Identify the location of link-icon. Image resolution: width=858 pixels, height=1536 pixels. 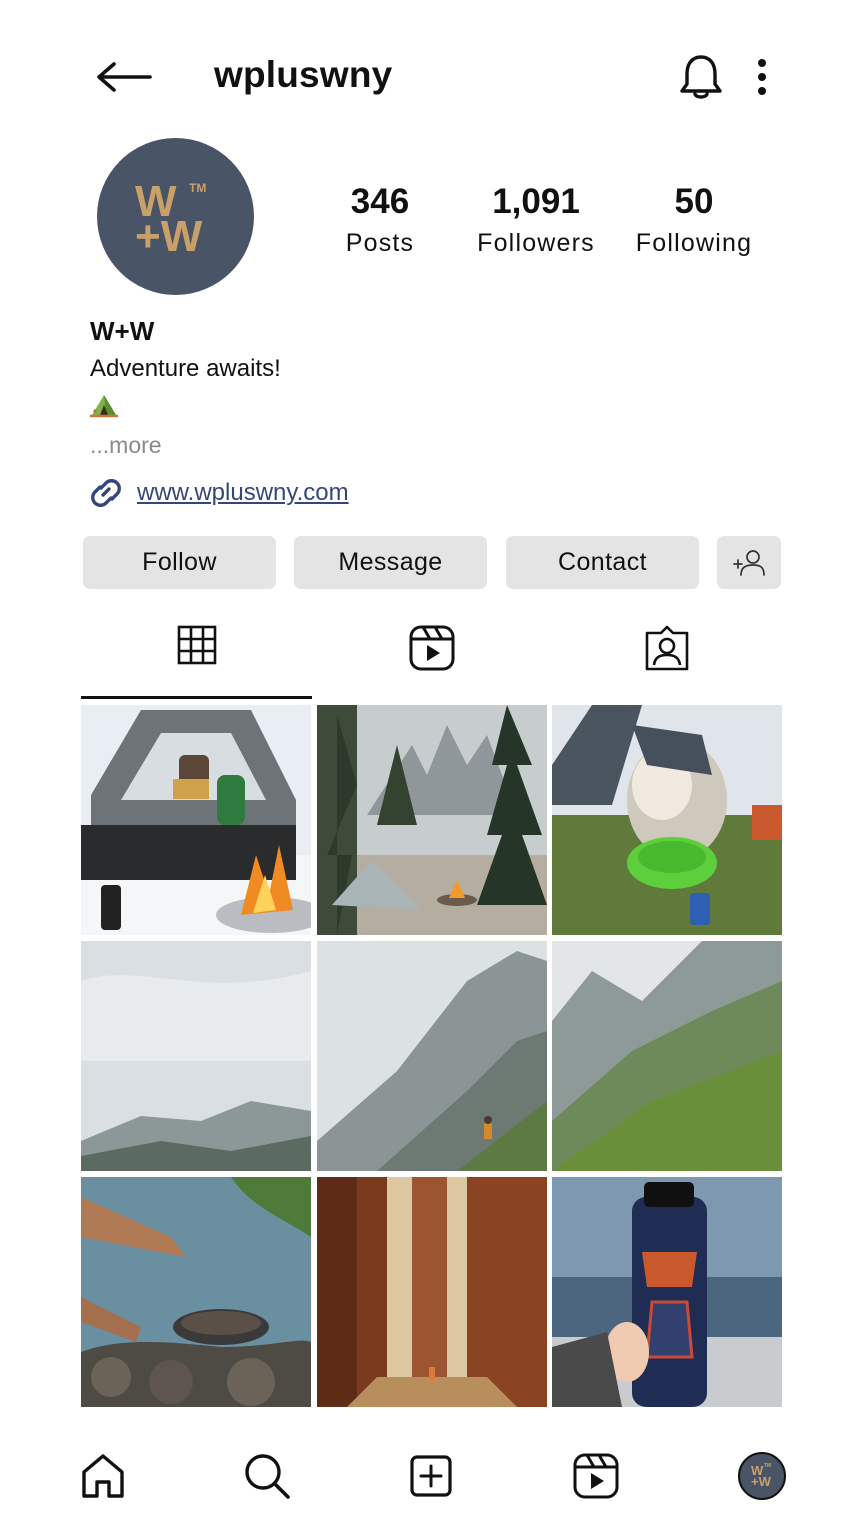
(106, 493).